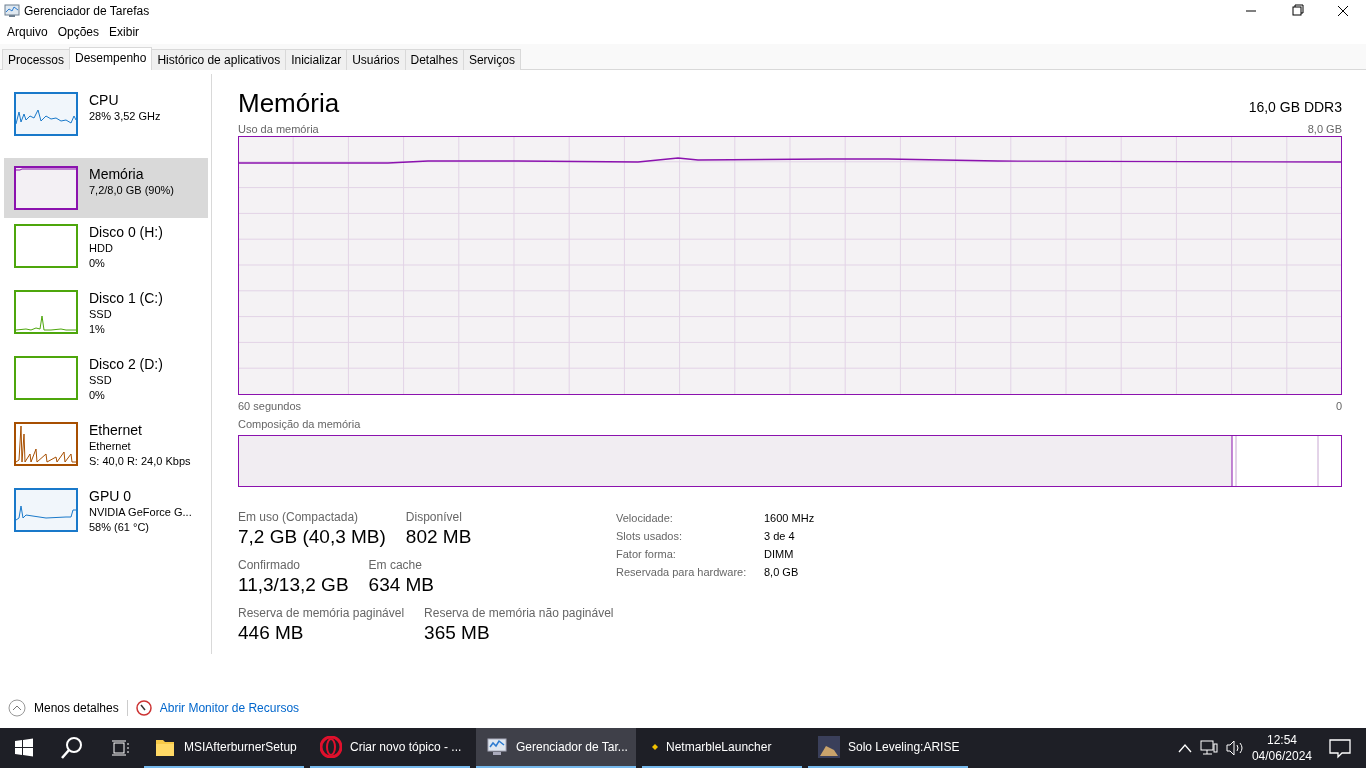  I want to click on sidebar-item: Disco 1 (C:) SSD 1%, so click(106, 323).